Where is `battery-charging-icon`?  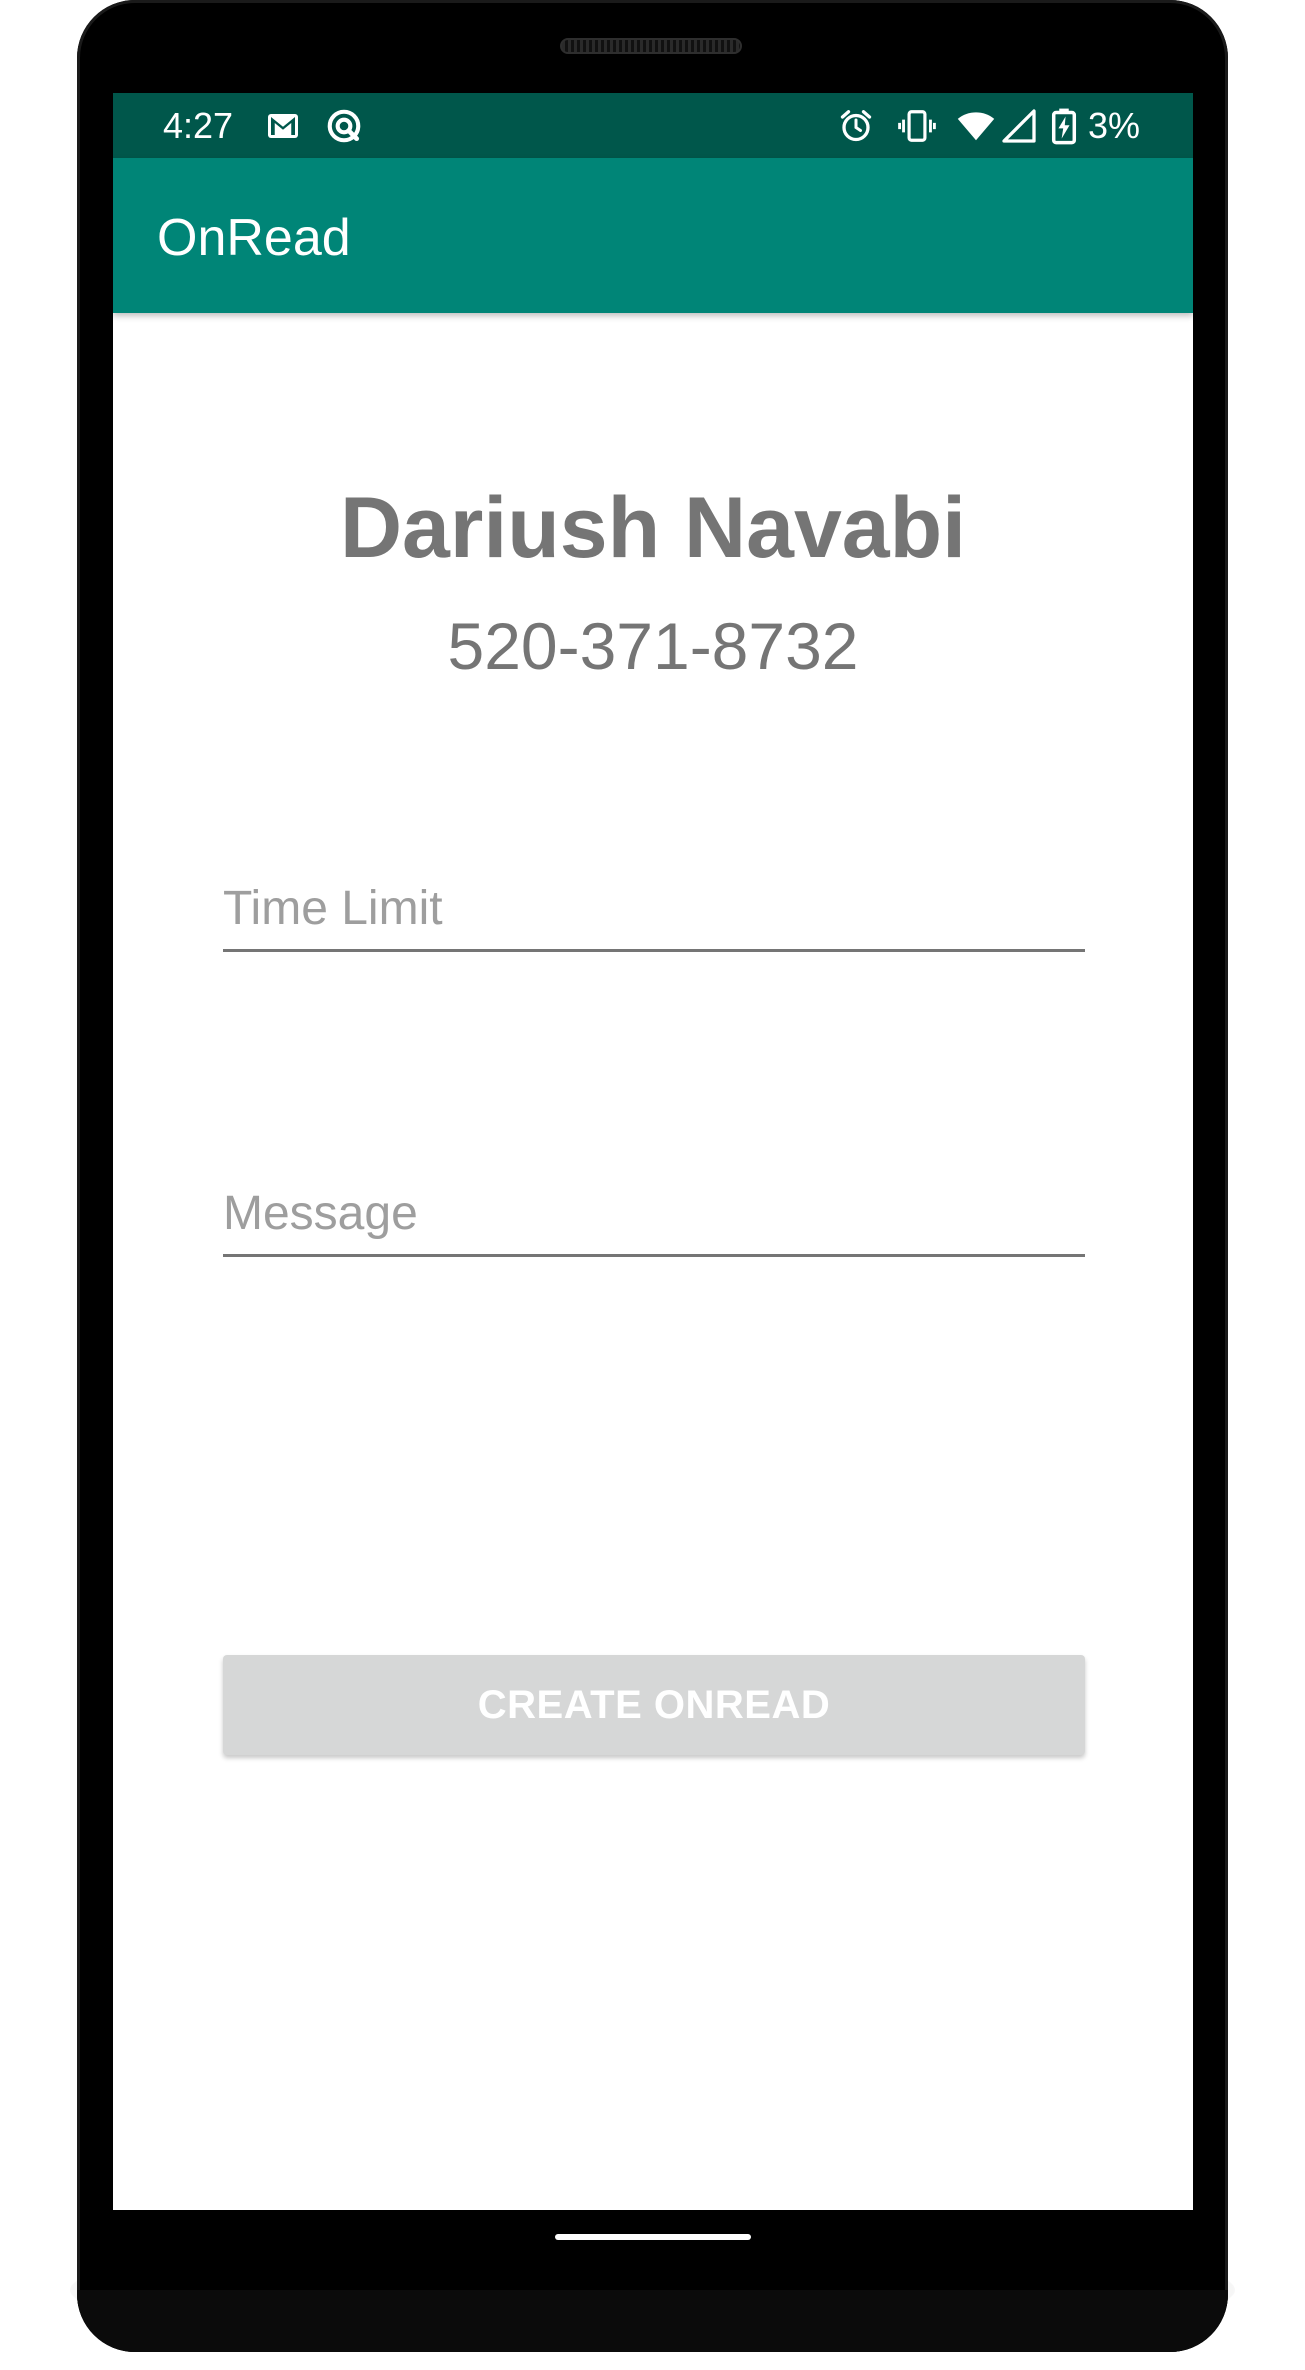 battery-charging-icon is located at coordinates (1064, 126).